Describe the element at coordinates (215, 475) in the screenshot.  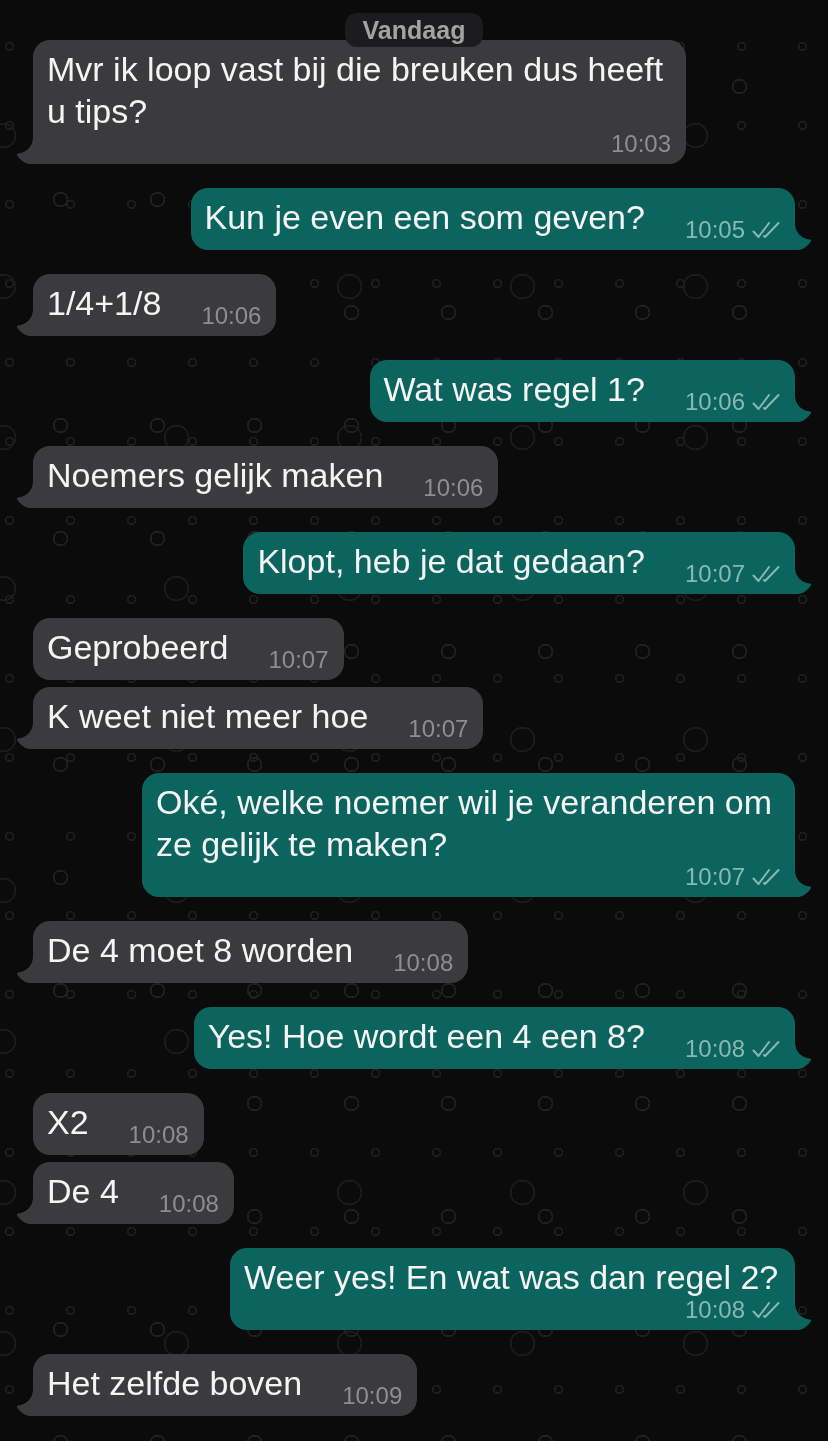
I see `message-text: Noemers gelijk maken` at that location.